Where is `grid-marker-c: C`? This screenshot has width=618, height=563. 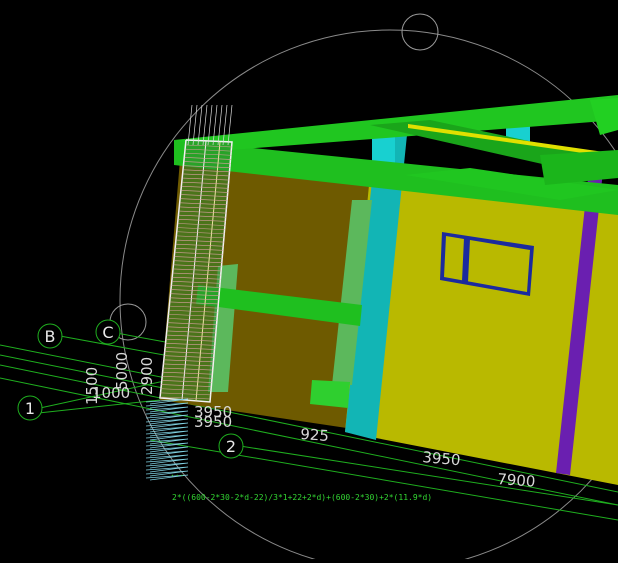
grid-marker-c: C is located at coordinates (108, 332).